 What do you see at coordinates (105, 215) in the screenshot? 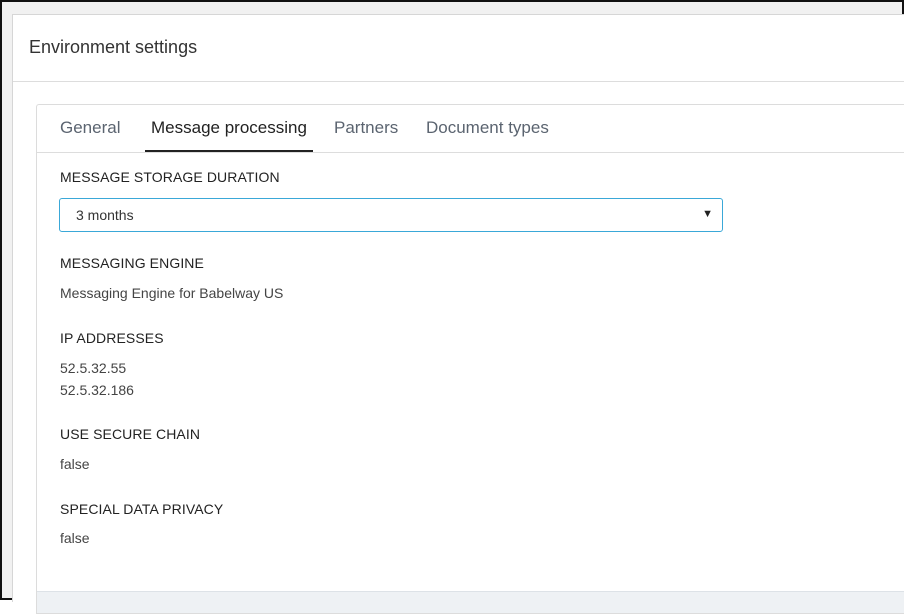
I see `message-storage-duration-value: 3 months` at bounding box center [105, 215].